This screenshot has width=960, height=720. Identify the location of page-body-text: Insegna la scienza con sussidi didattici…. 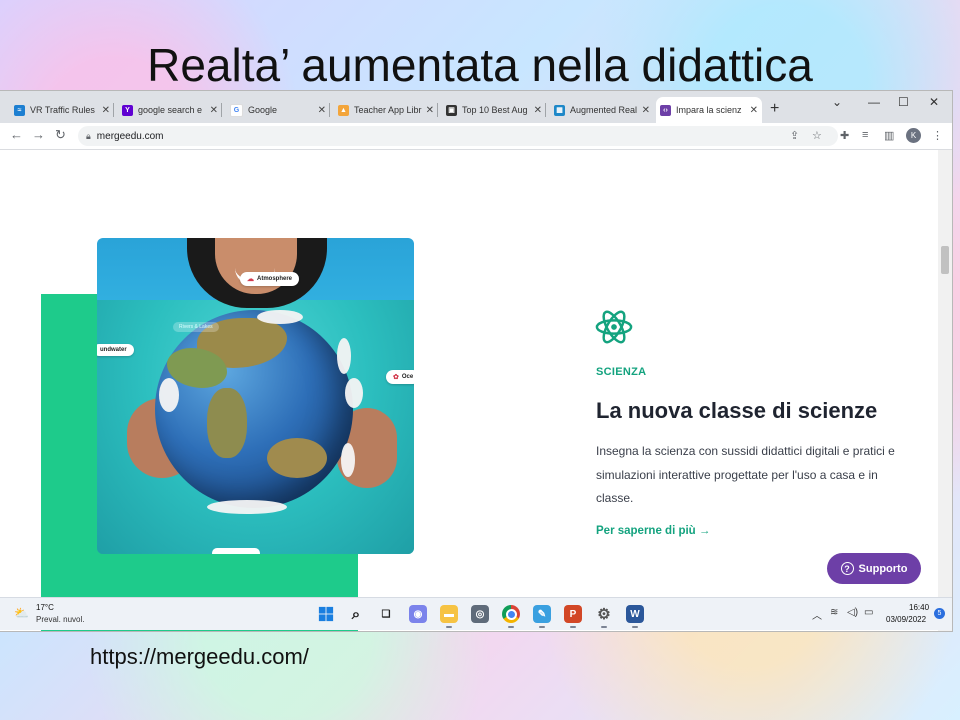
(745, 474).